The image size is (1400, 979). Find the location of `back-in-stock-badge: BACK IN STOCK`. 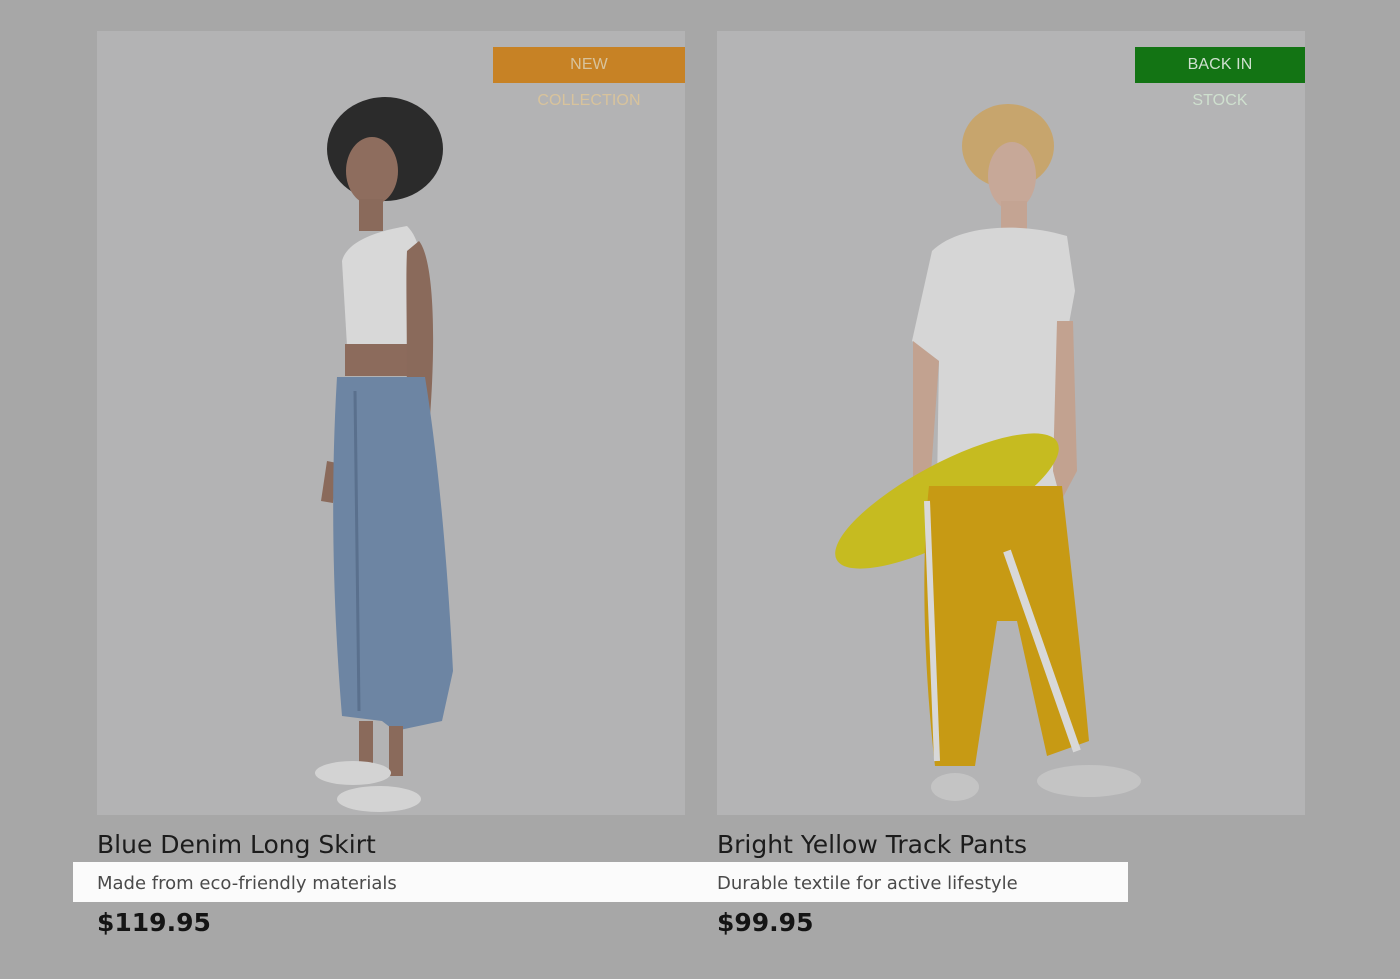

back-in-stock-badge: BACK IN STOCK is located at coordinates (1220, 78).